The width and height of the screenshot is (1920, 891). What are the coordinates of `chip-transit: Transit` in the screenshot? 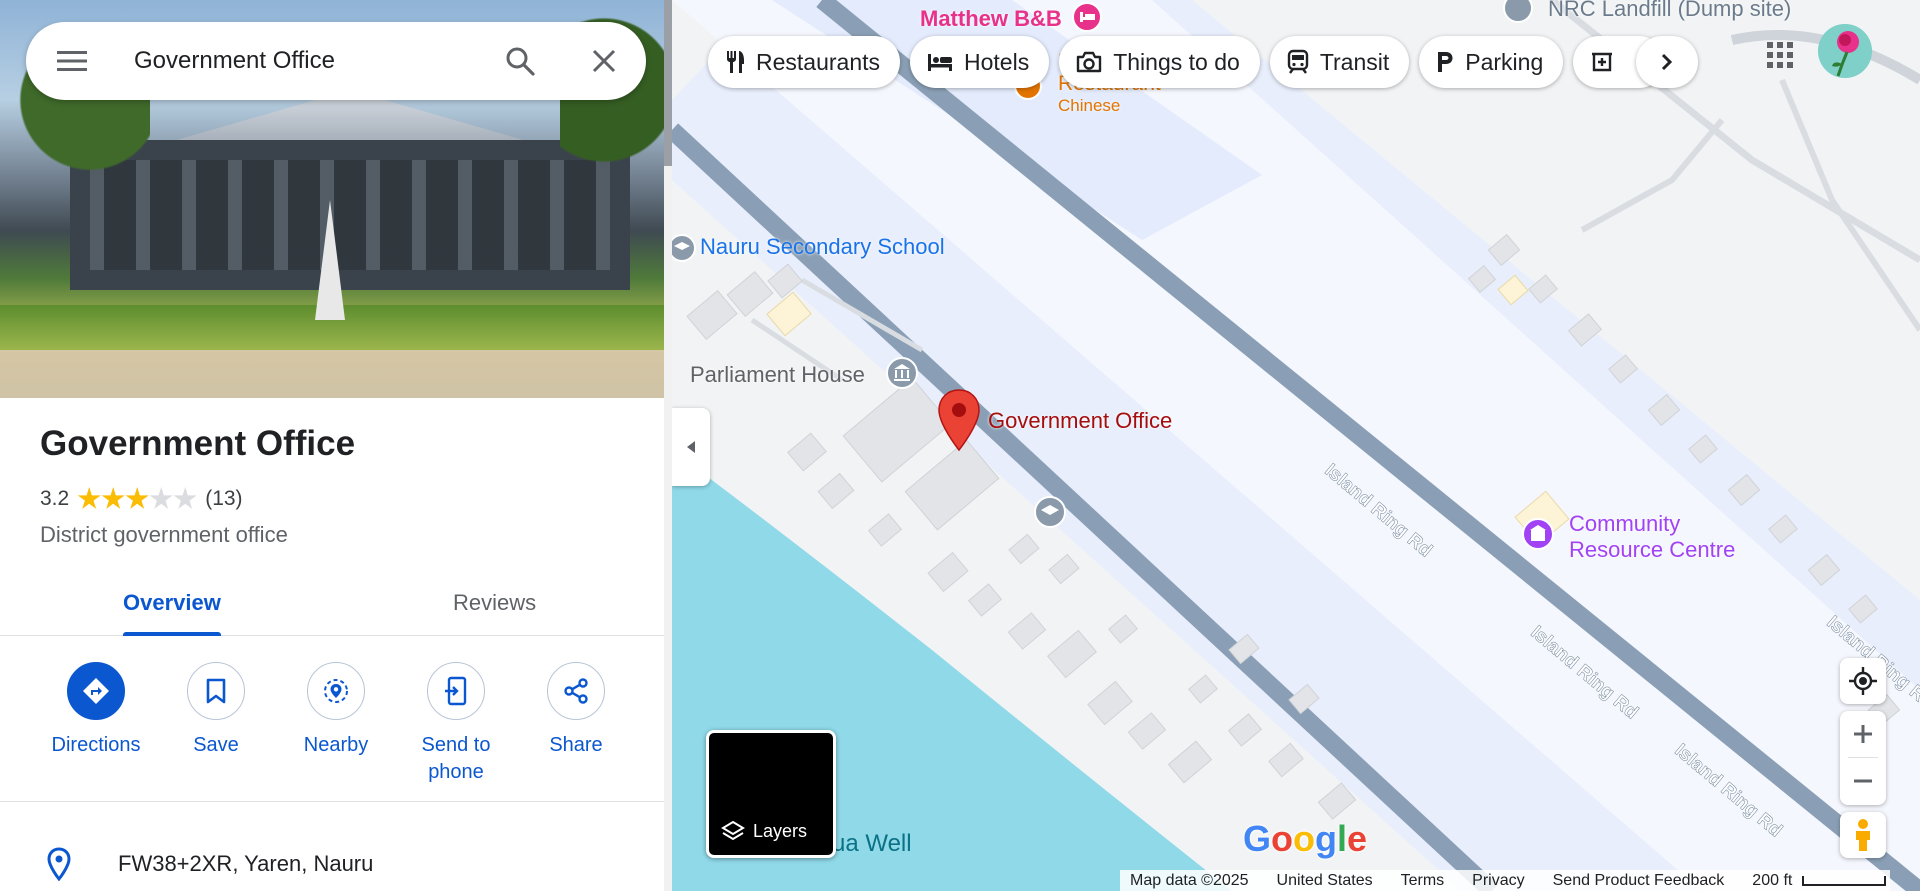 It's located at (1339, 62).